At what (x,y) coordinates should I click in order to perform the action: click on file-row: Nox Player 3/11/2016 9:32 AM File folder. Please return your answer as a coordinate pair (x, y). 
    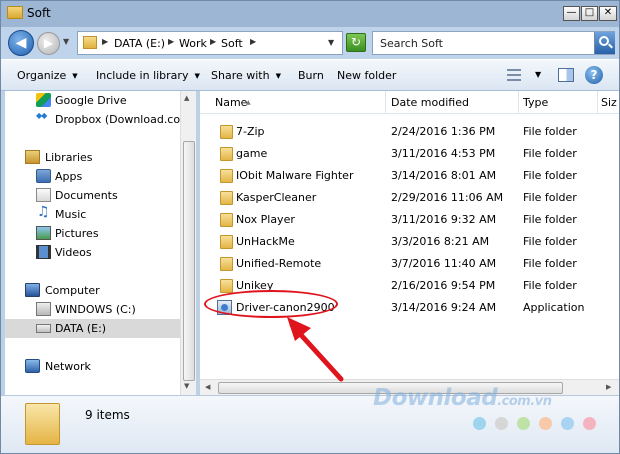
    Looking at the image, I should click on (409, 220).